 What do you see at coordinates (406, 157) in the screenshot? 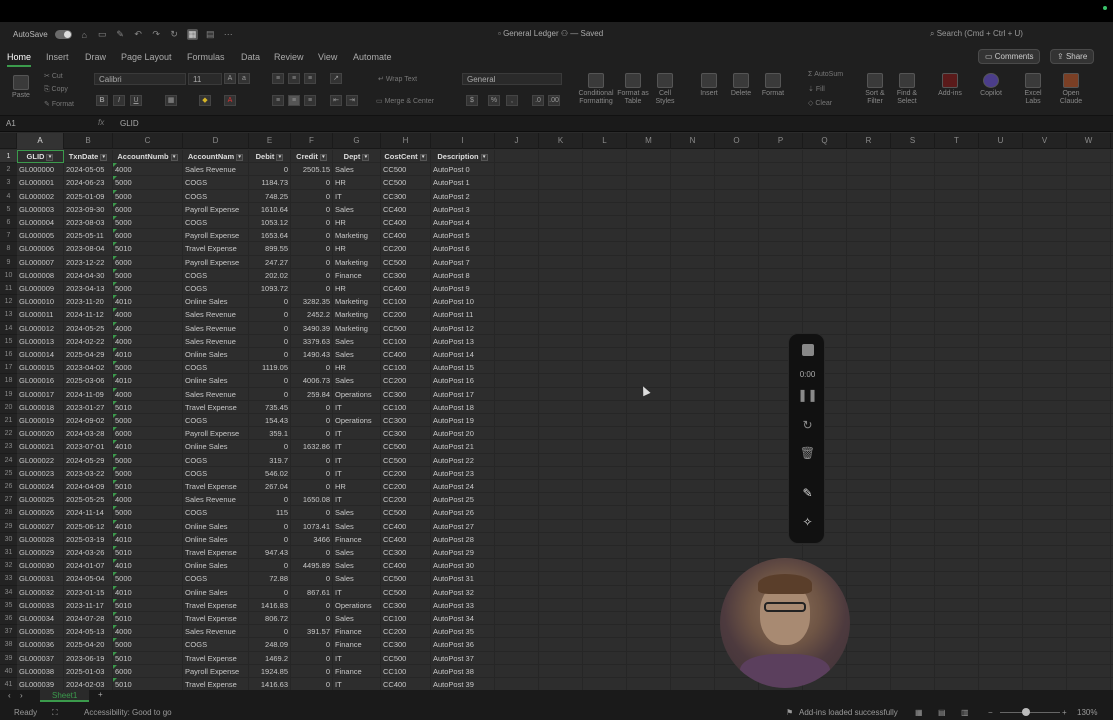
I see `header-cell: CostCent ▾` at bounding box center [406, 157].